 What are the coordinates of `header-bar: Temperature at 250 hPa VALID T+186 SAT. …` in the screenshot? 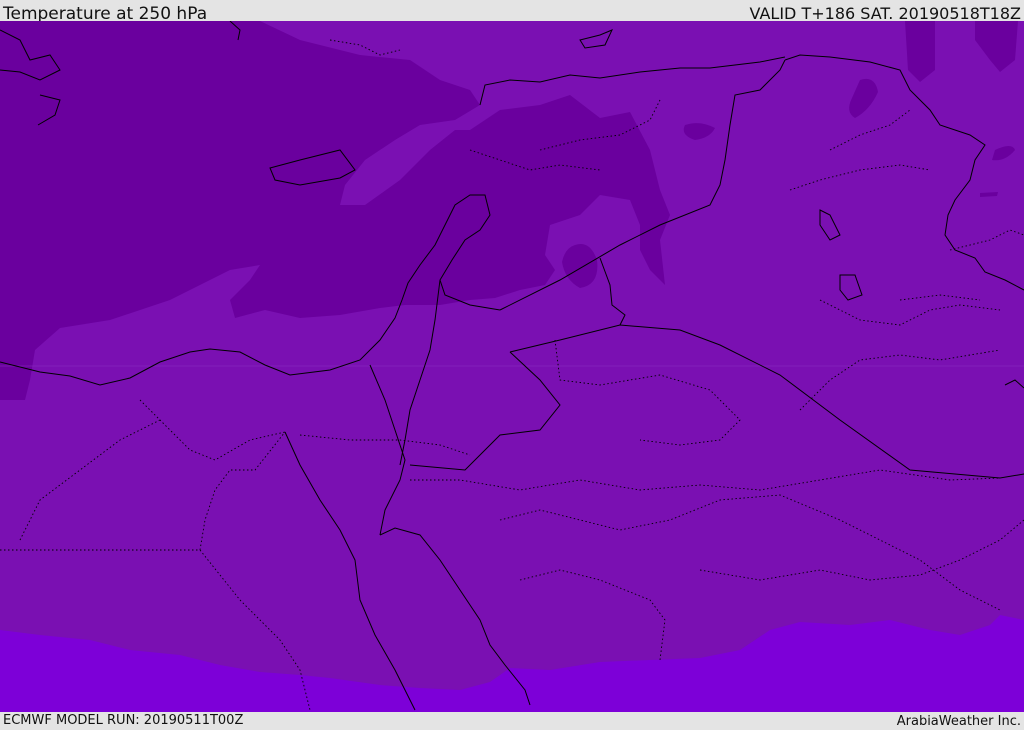 It's located at (512, 12).